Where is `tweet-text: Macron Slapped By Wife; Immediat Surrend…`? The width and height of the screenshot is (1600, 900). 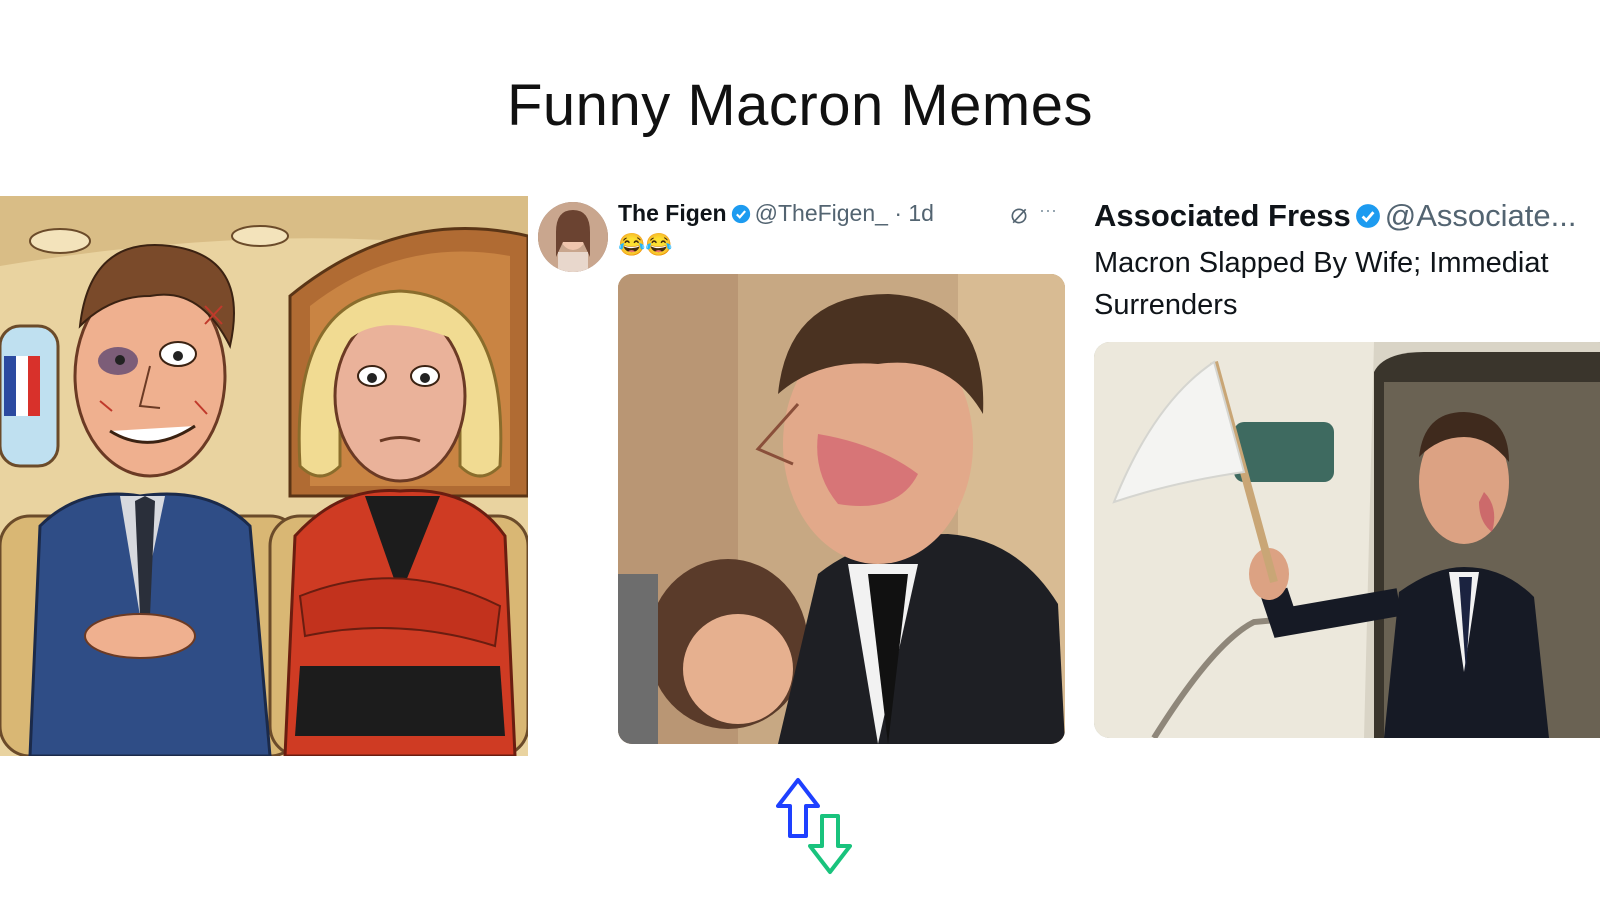
tweet-text: Macron Slapped By Wife; Immediat Surrend… is located at coordinates (1347, 284).